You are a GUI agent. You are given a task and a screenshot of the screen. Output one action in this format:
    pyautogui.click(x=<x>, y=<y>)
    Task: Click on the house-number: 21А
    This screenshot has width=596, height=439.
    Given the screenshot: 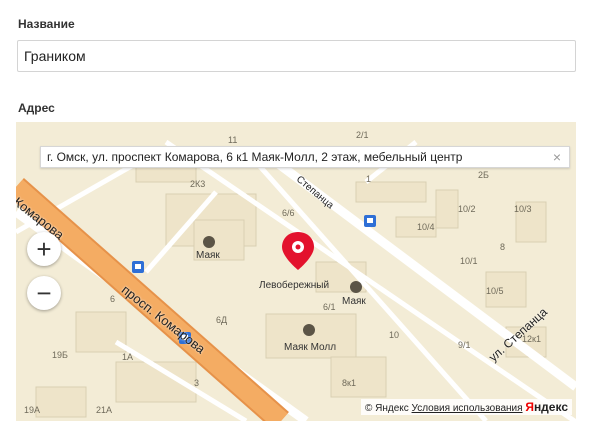 What is the action you would take?
    pyautogui.click(x=104, y=410)
    